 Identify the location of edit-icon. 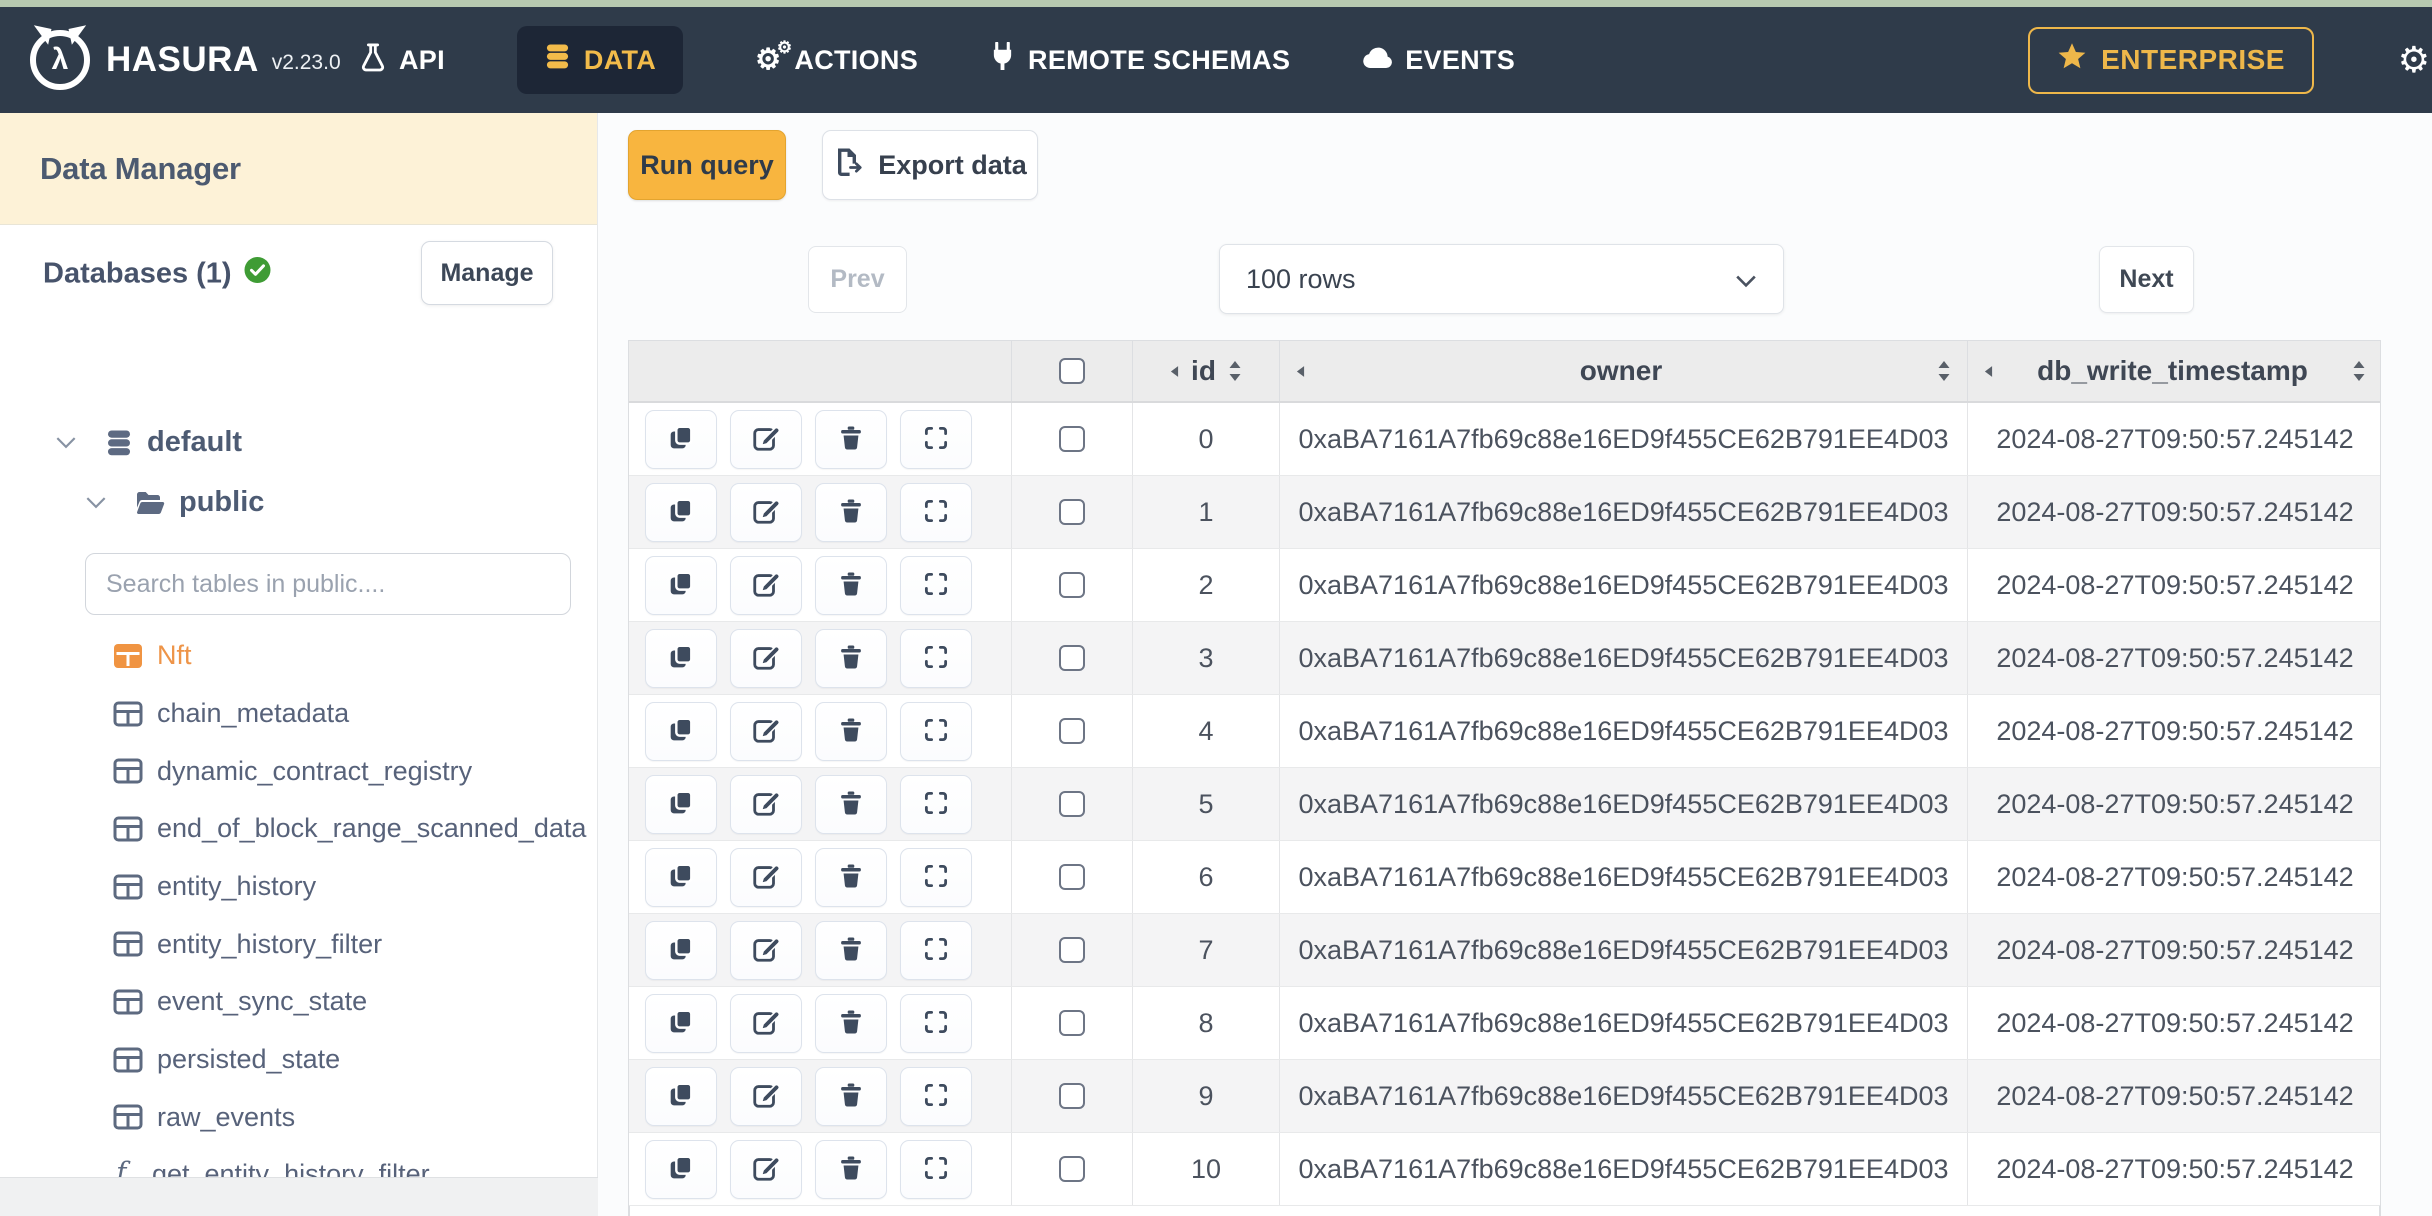
(766, 804).